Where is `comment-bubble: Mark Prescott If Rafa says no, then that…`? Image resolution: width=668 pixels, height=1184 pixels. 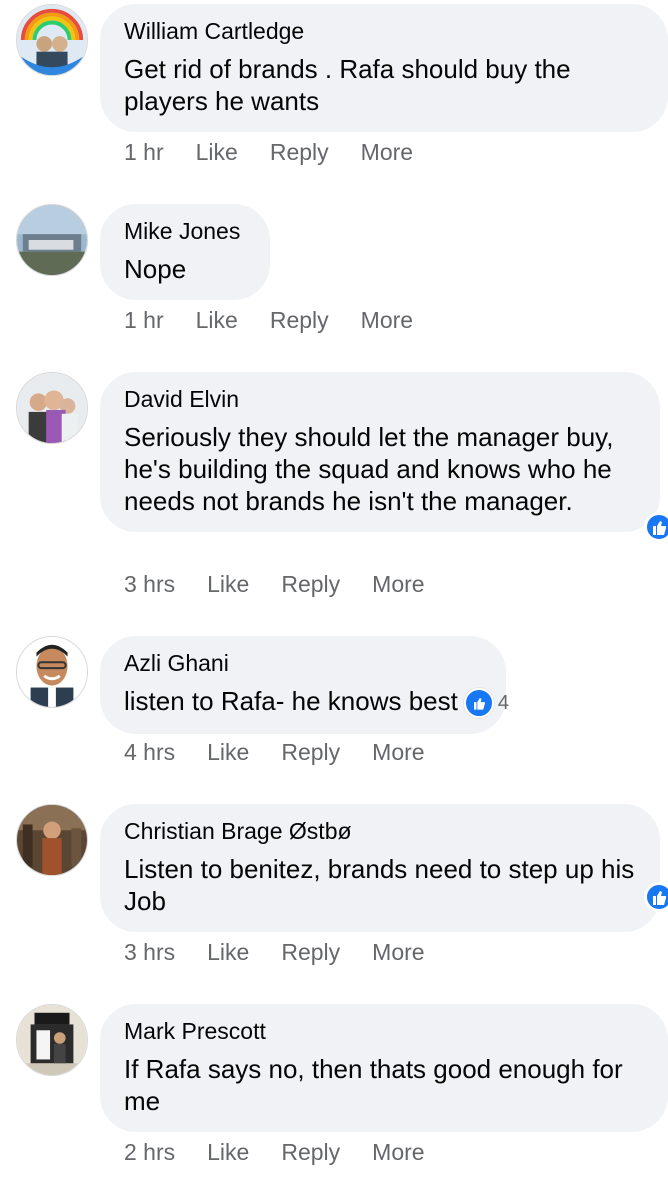 comment-bubble: Mark Prescott If Rafa says no, then that… is located at coordinates (384, 1068).